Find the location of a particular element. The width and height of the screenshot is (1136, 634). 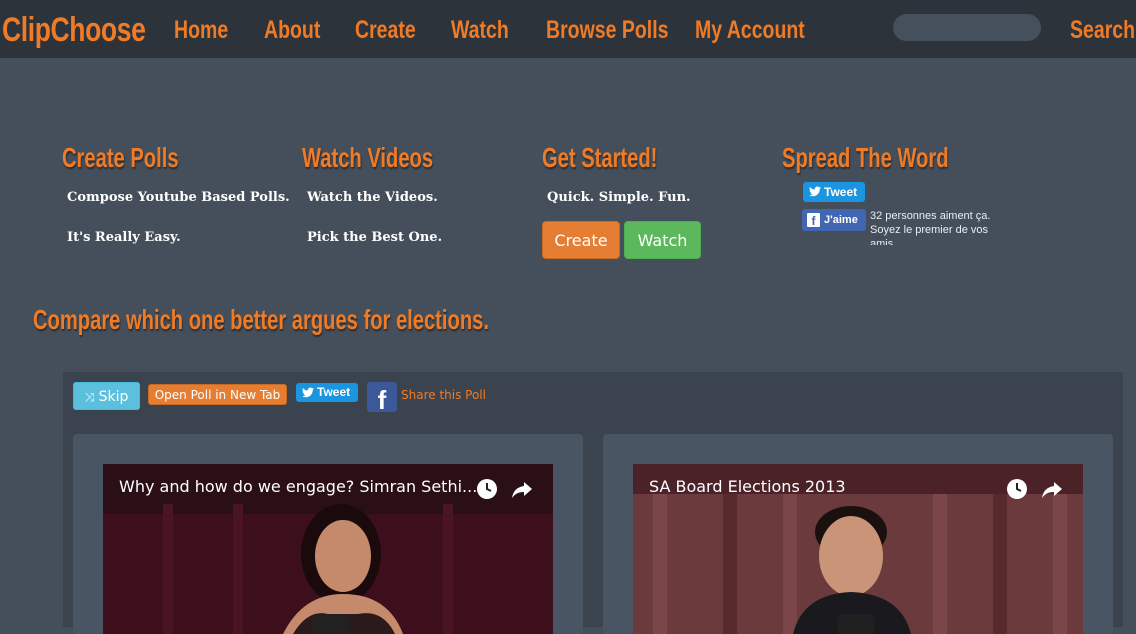

feature-text: Quick. Simple. Fun. is located at coordinates (619, 197).